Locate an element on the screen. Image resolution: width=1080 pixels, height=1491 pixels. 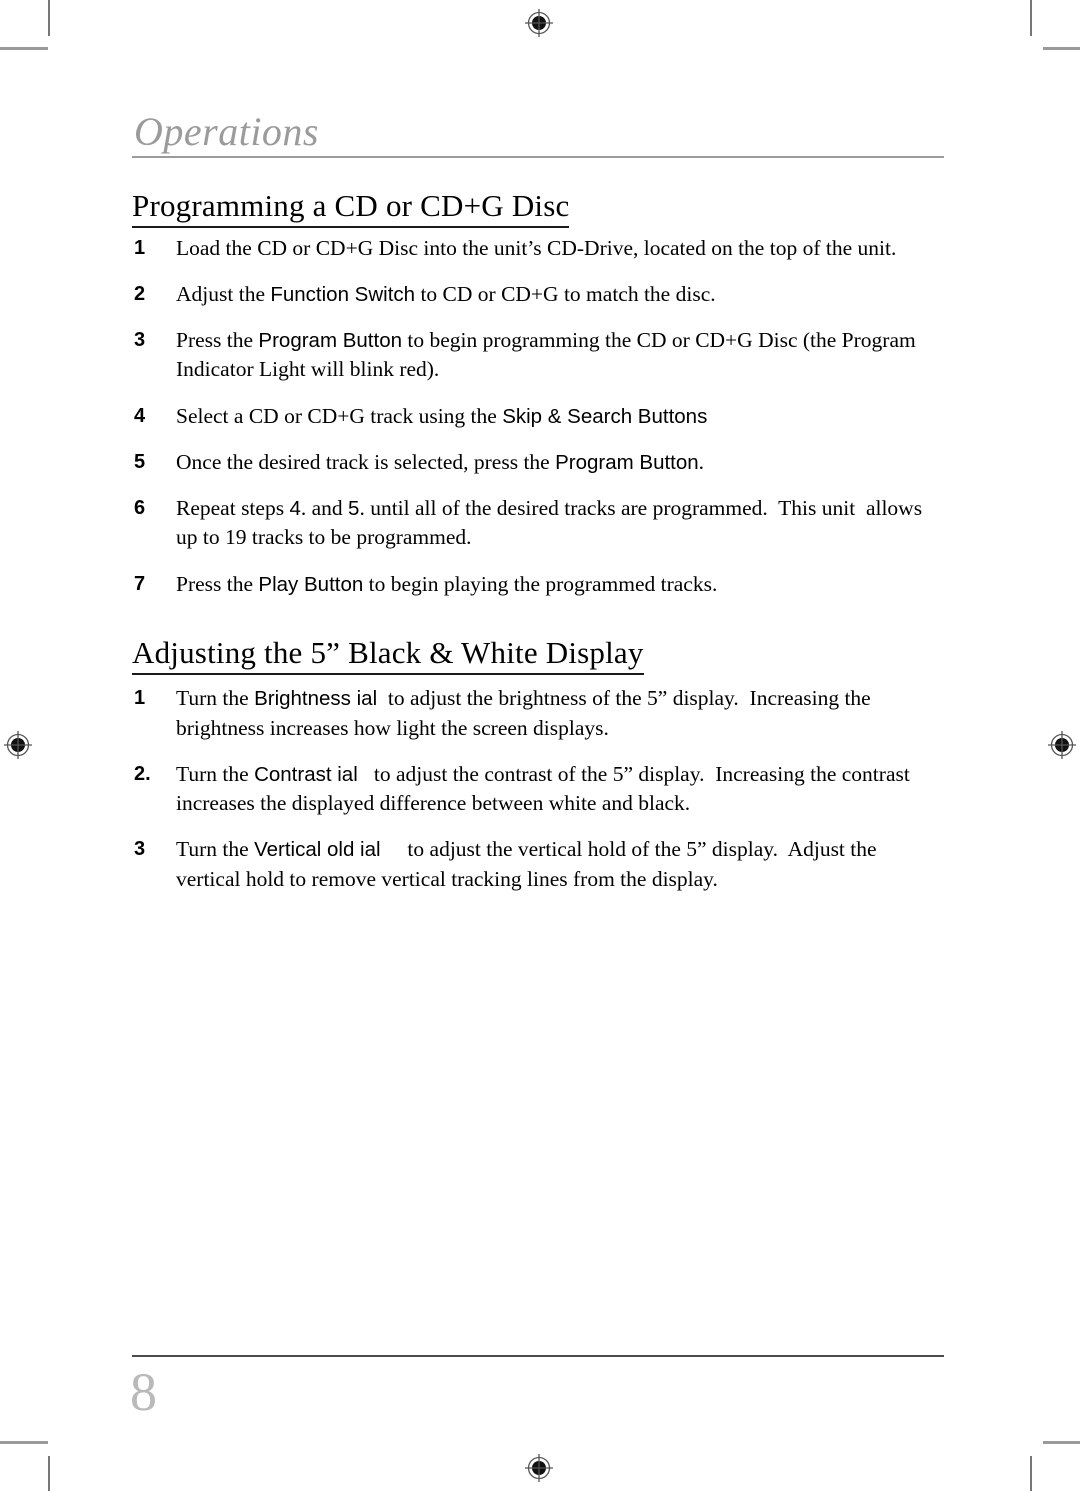
step-text-run: . and is located at coordinates (324, 508).